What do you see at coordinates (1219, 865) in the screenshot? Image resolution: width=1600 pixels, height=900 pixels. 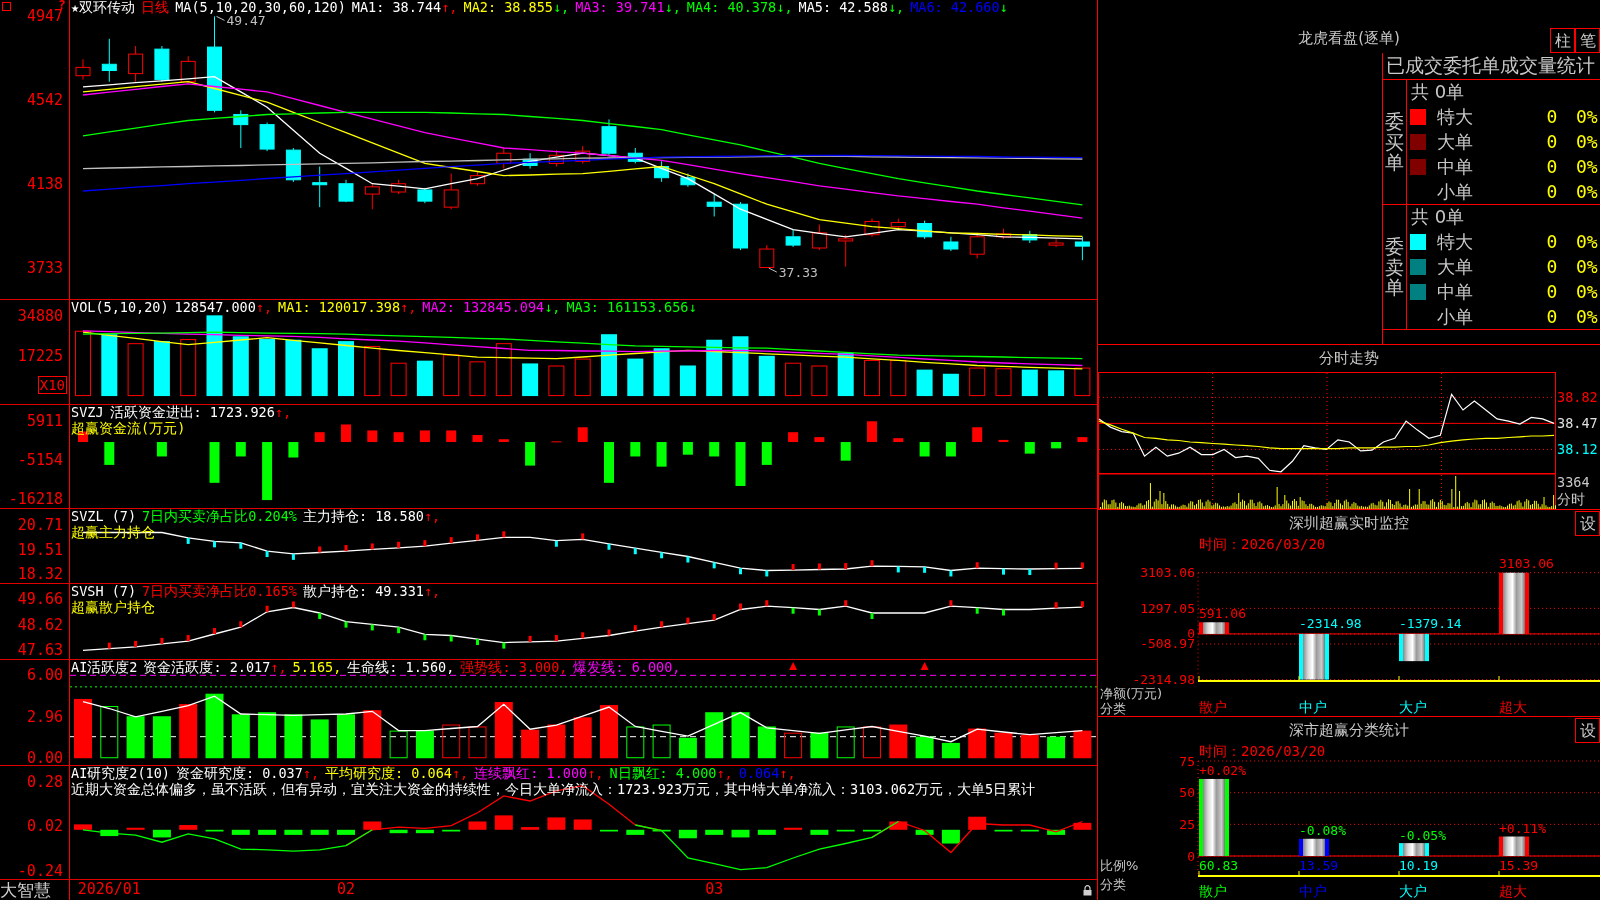 I see `value-label: 60.83` at bounding box center [1219, 865].